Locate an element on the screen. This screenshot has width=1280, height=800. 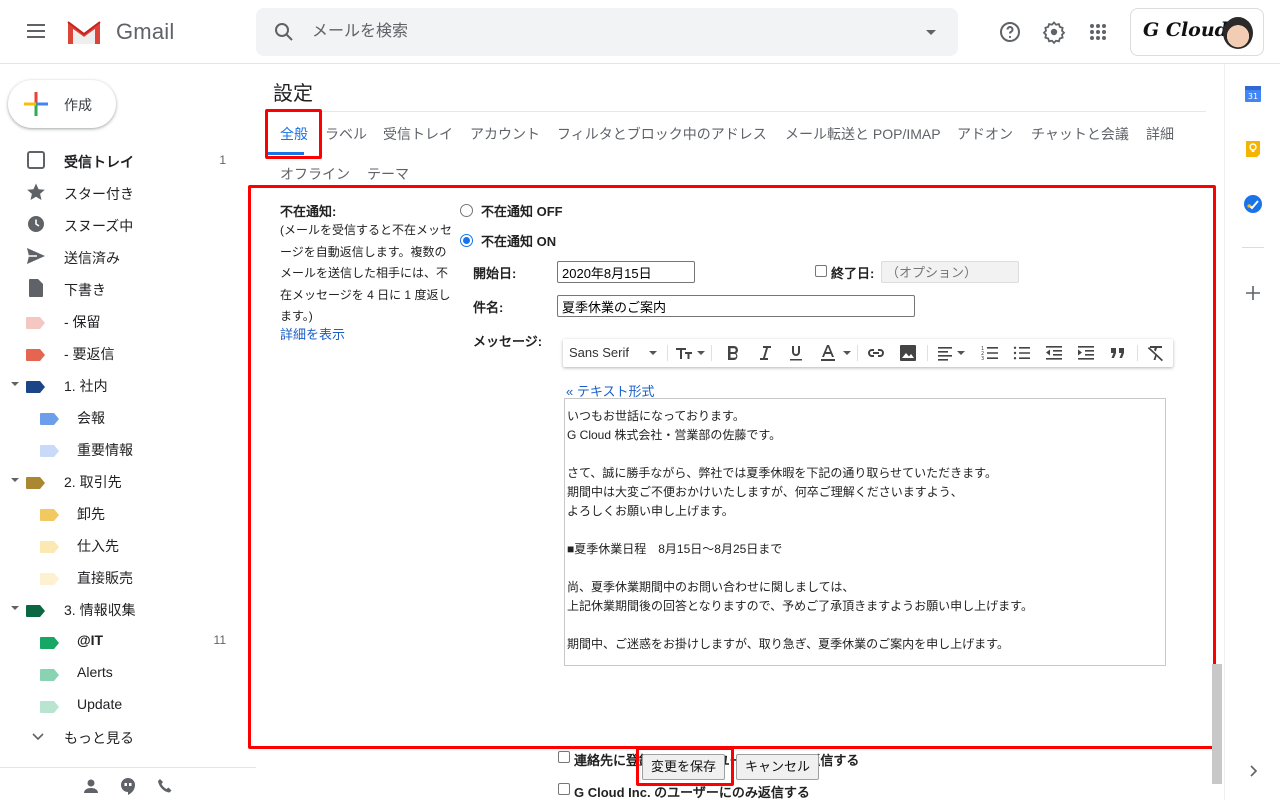
indent-more-icon is located at coordinates (1086, 353).